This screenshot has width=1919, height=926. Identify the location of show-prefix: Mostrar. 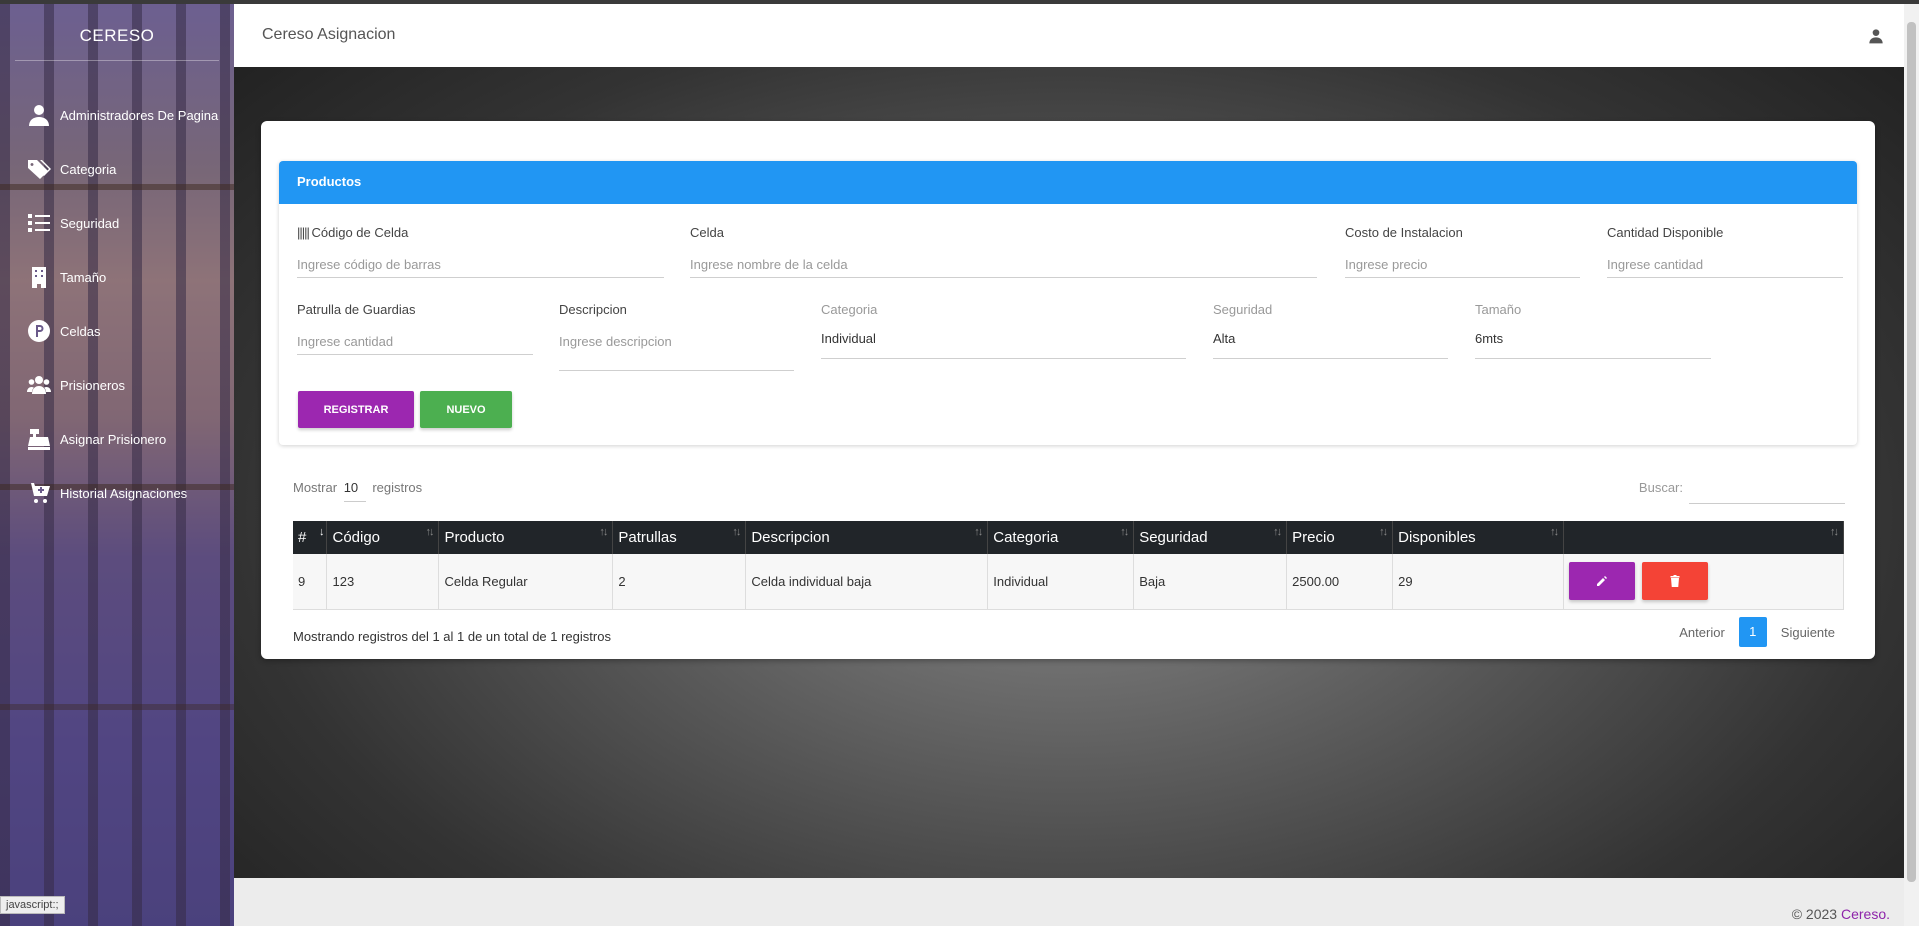
(315, 487).